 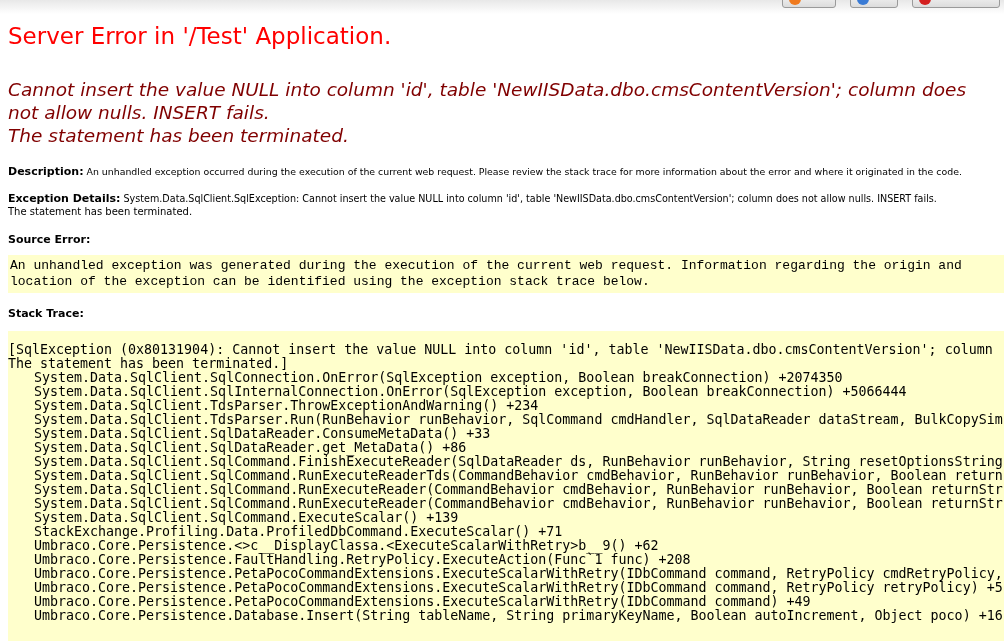 What do you see at coordinates (518, 588) in the screenshot?
I see `stack-trace-line: Umbraco.Core.Persistence.PetaPocoCommandExtensions.ExecuteScalarWithRetry(IDbCommand command, RetryPolicy retryPolicy) +5` at bounding box center [518, 588].